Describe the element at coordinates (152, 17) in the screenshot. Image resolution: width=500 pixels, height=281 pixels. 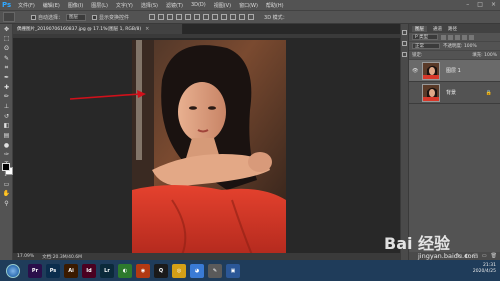
I see `align-top-icon` at that location.